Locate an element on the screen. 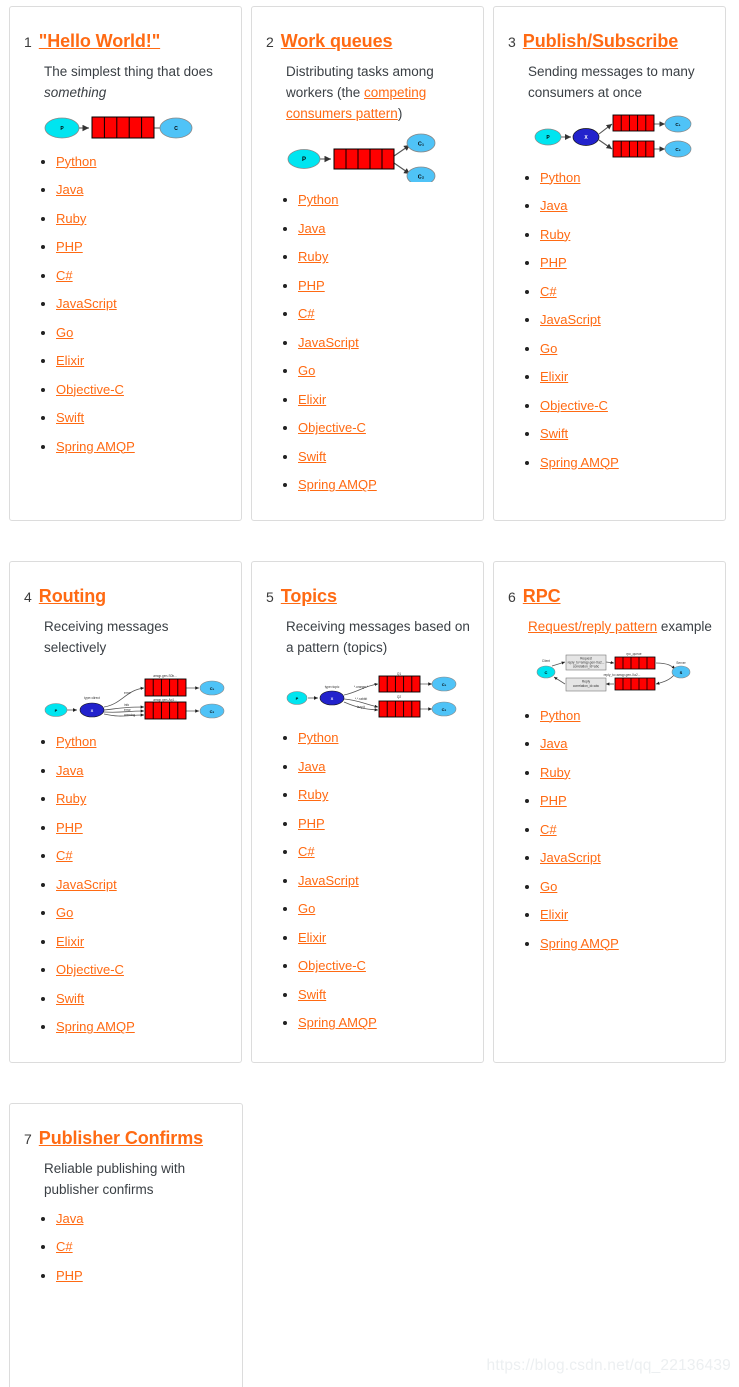 This screenshot has width=739, height=1387. tutorial-card-routing: 4 Routing Receiving messages selectively is located at coordinates (125, 811).